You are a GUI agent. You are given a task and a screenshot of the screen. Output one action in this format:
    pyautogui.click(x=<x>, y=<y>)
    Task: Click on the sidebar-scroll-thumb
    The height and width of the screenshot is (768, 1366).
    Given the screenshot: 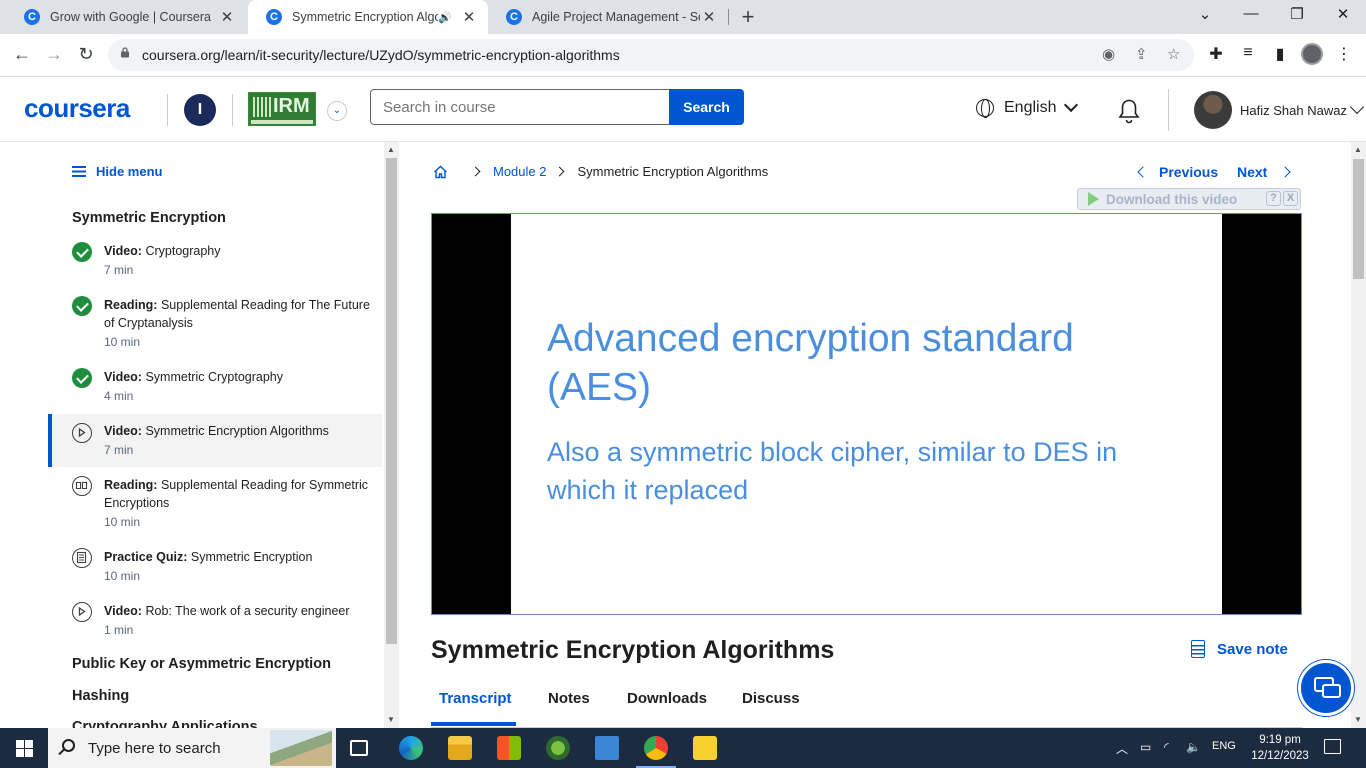 What is the action you would take?
    pyautogui.click(x=391, y=401)
    